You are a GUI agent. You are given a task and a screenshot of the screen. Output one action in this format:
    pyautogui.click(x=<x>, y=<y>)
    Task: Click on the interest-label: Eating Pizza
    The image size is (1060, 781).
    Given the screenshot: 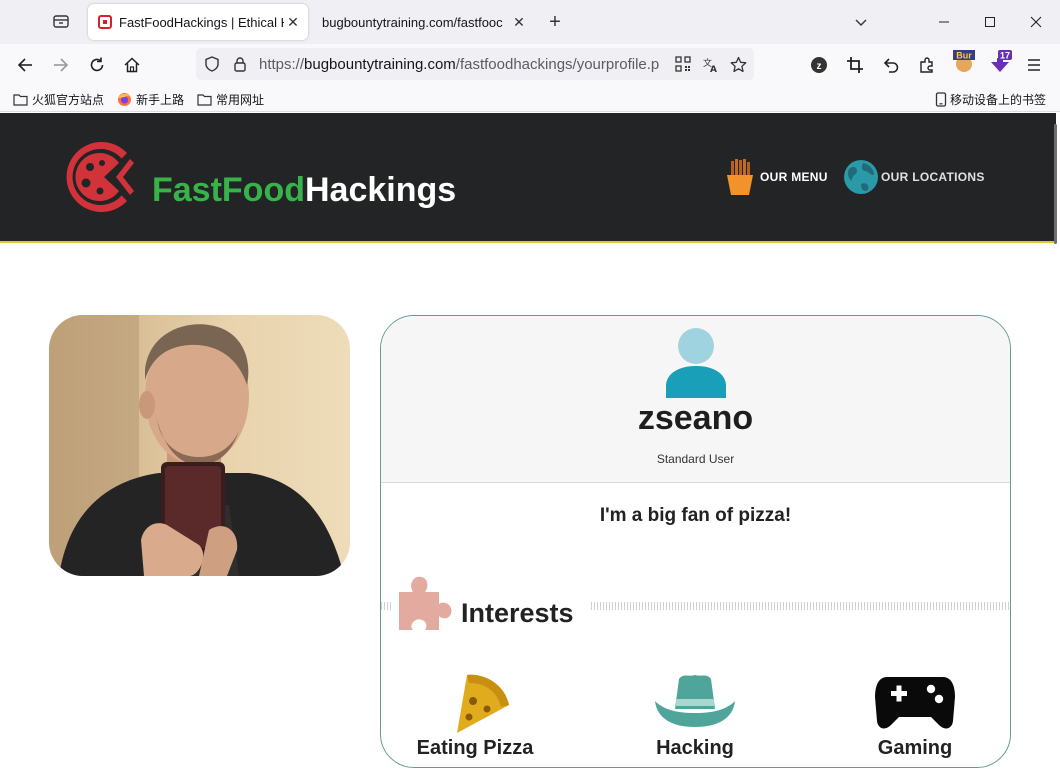 What is the action you would take?
    pyautogui.click(x=475, y=748)
    